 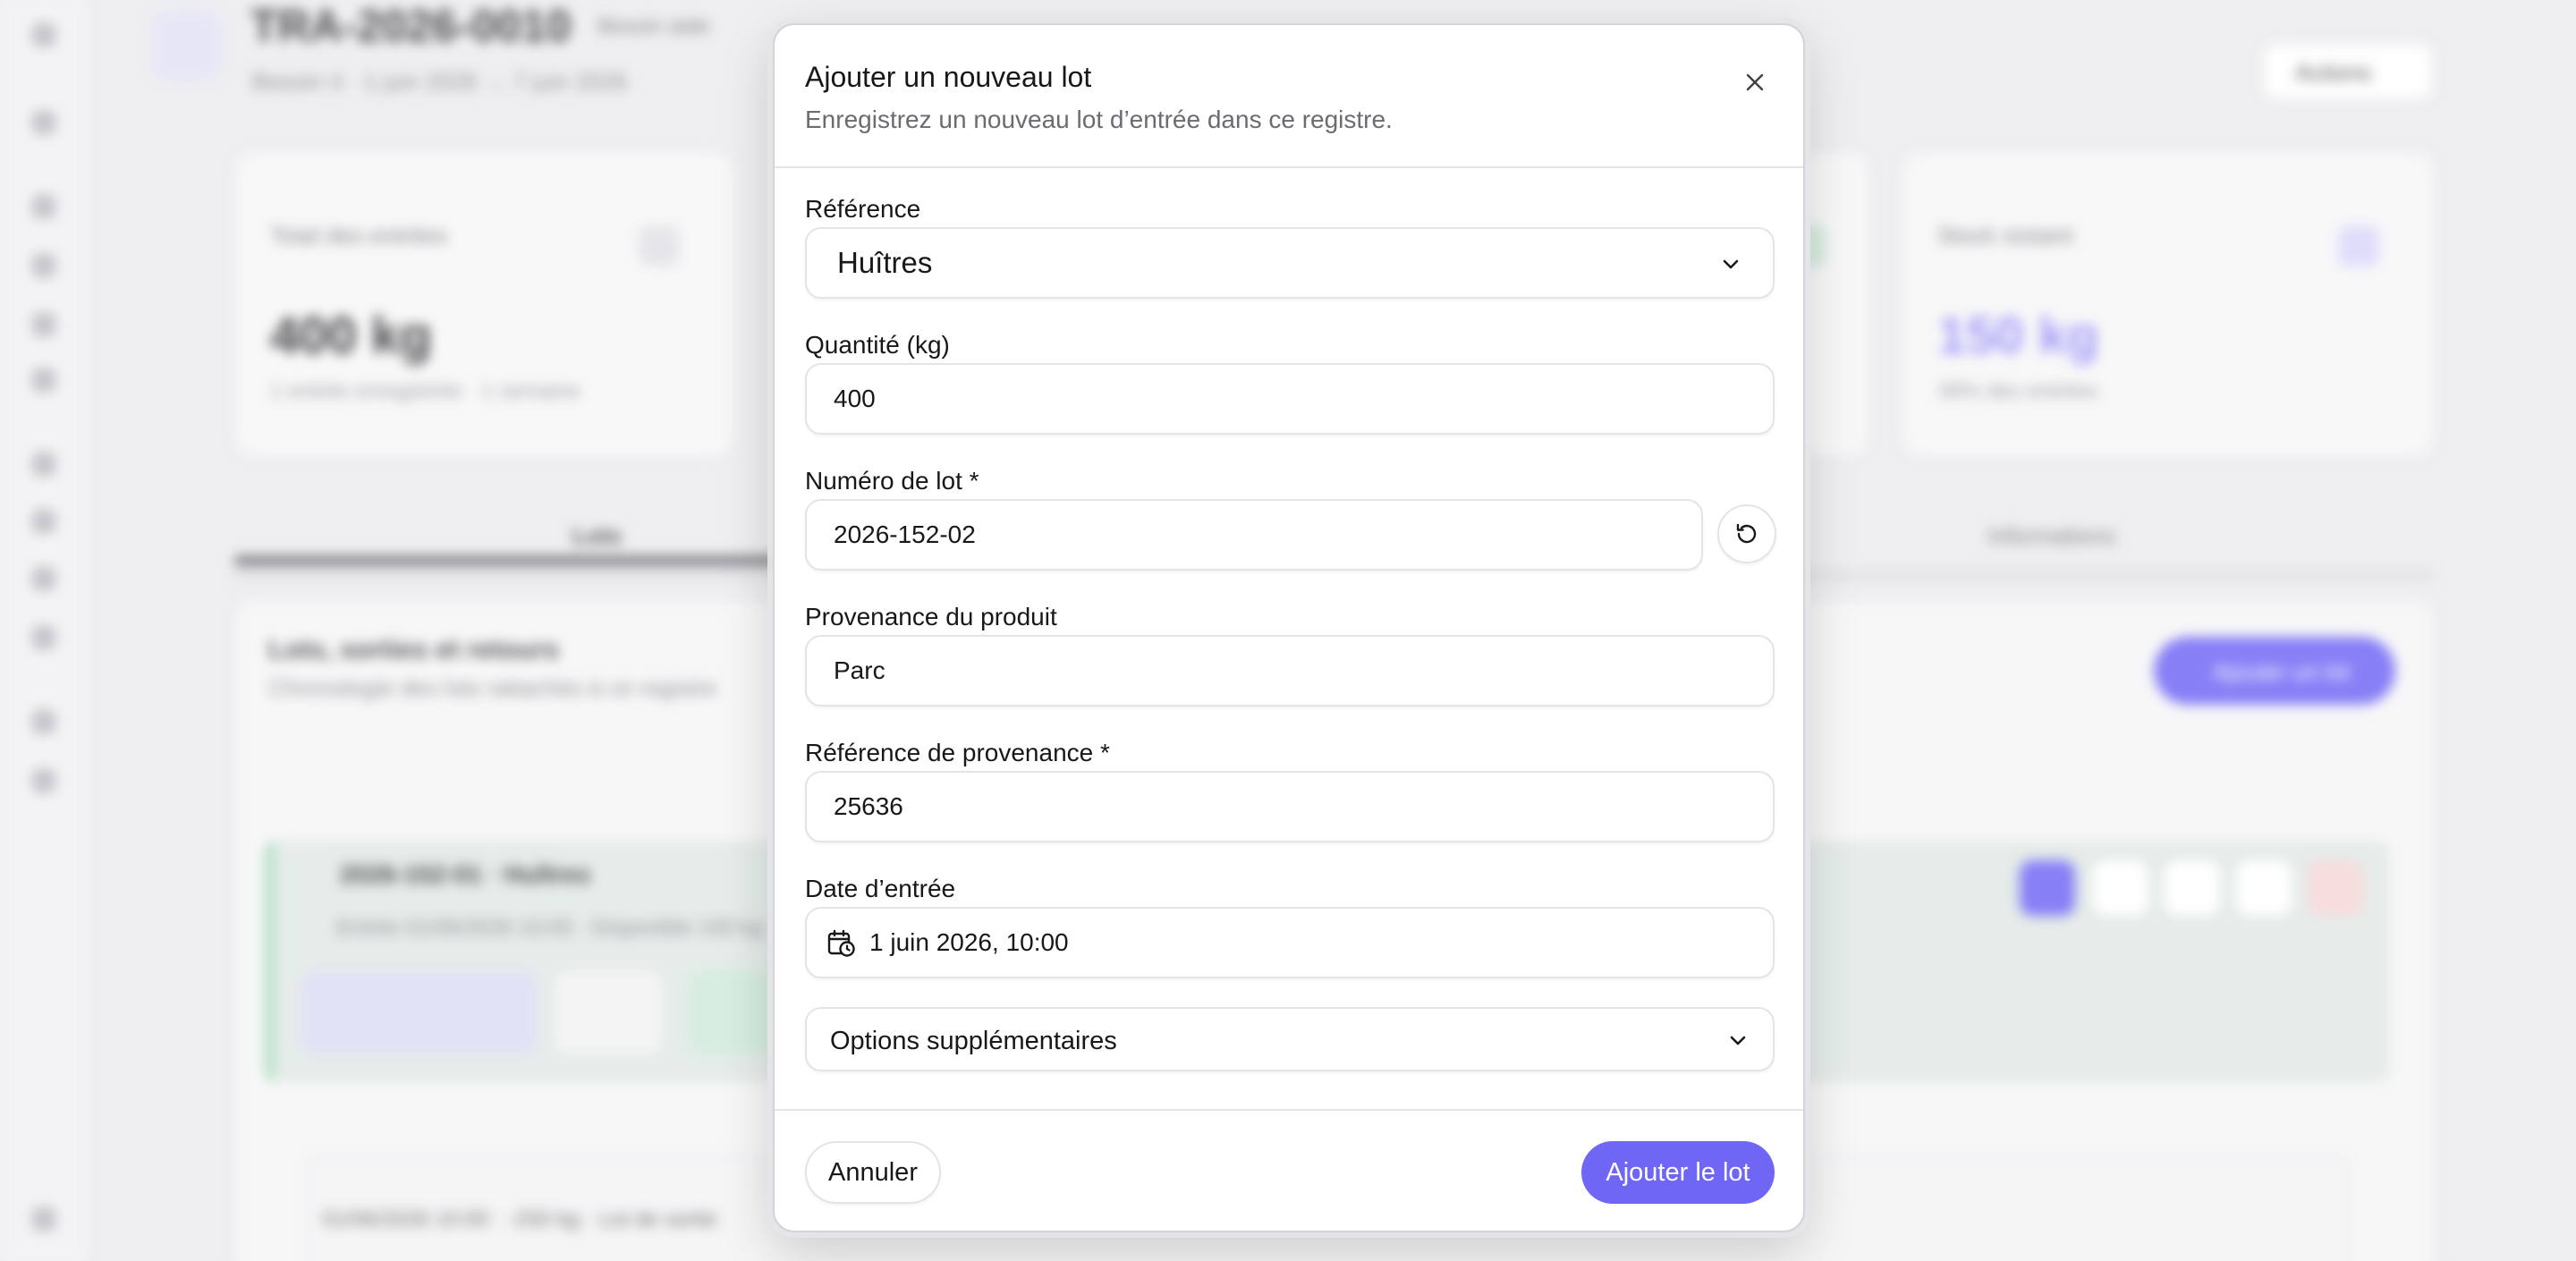 What do you see at coordinates (855, 398) in the screenshot?
I see `quantity-value: 400` at bounding box center [855, 398].